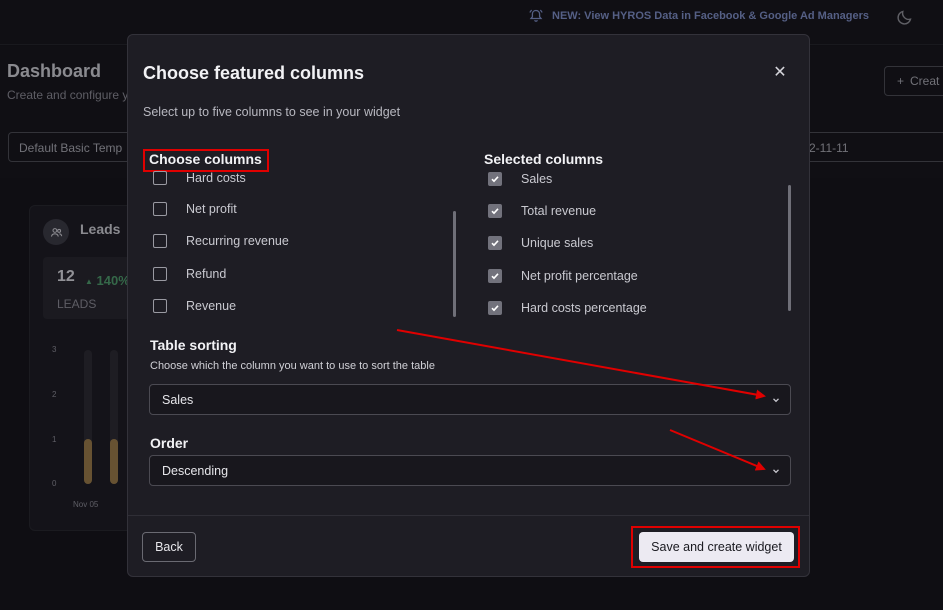 Image resolution: width=943 pixels, height=610 pixels. I want to click on order-value: Descending, so click(195, 471).